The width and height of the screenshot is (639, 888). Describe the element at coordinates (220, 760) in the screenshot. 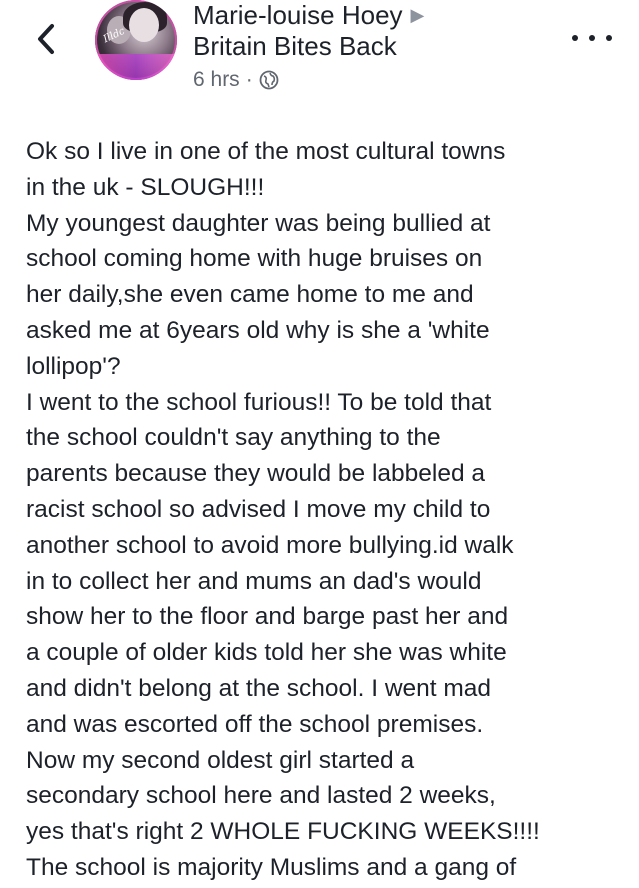

I see `post-text-line: Now my second oldest girl started a` at that location.